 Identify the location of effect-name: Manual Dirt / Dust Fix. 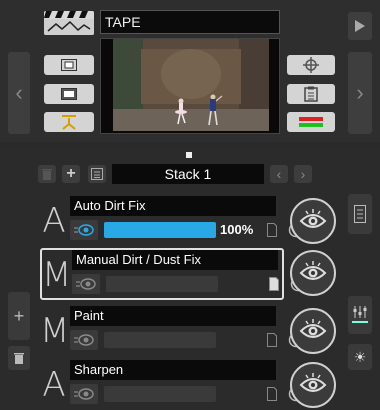
(175, 260).